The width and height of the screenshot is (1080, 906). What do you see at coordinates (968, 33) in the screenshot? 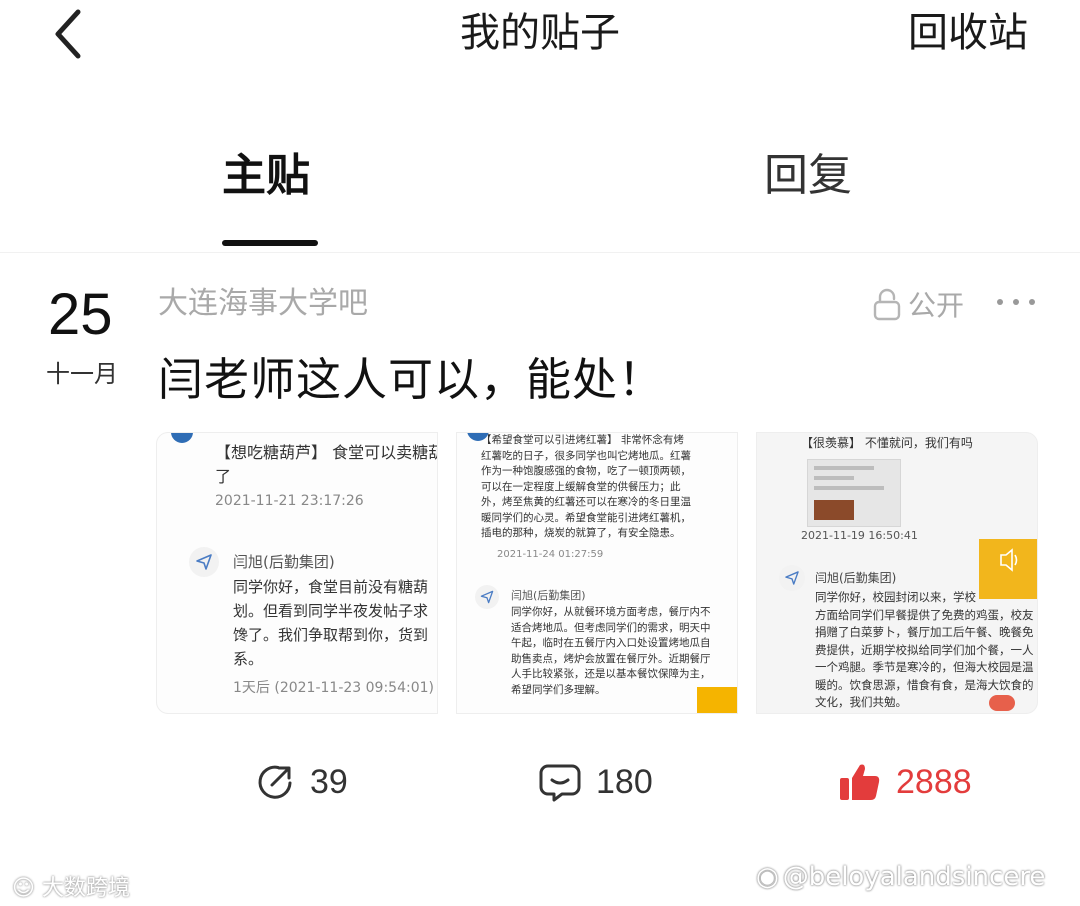
I see `recycle-bin-button: 回收站` at bounding box center [968, 33].